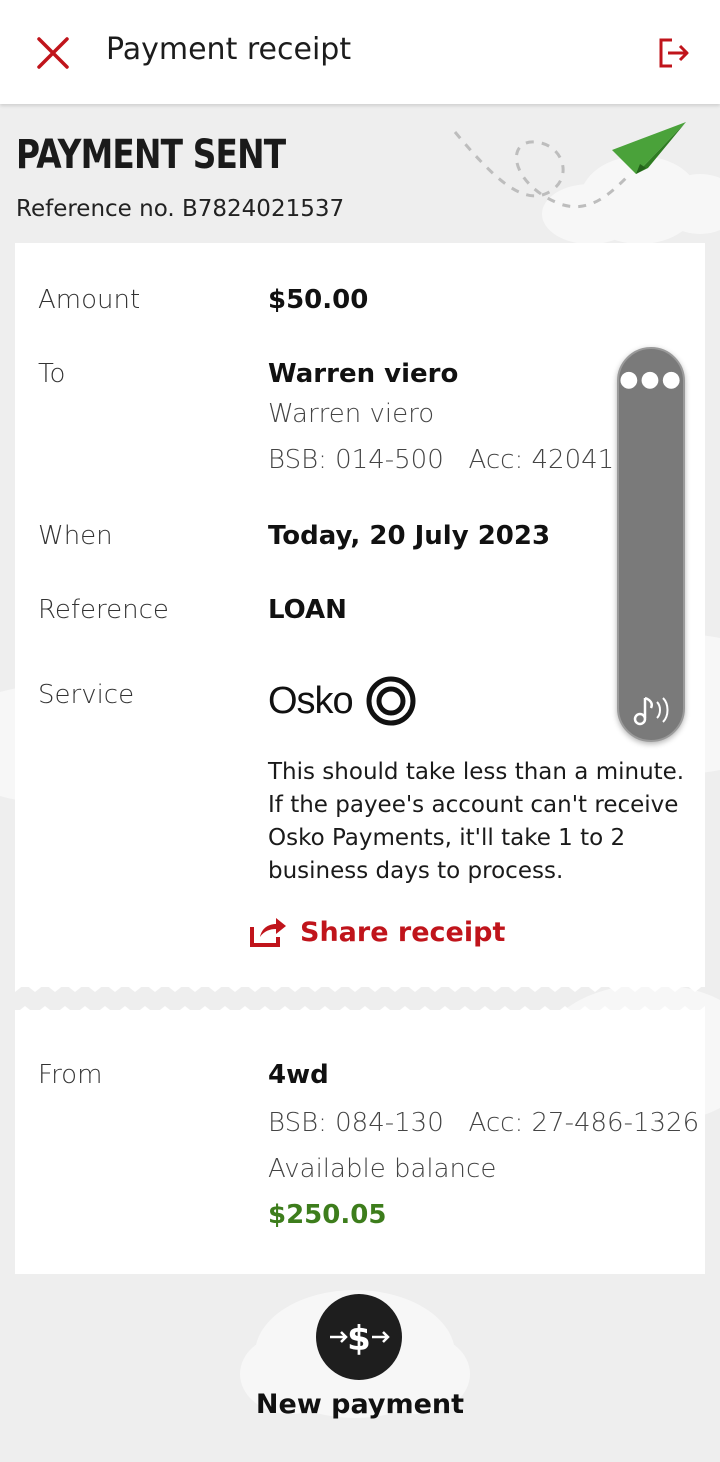  What do you see at coordinates (307, 610) in the screenshot?
I see `reference-value: LOAN` at bounding box center [307, 610].